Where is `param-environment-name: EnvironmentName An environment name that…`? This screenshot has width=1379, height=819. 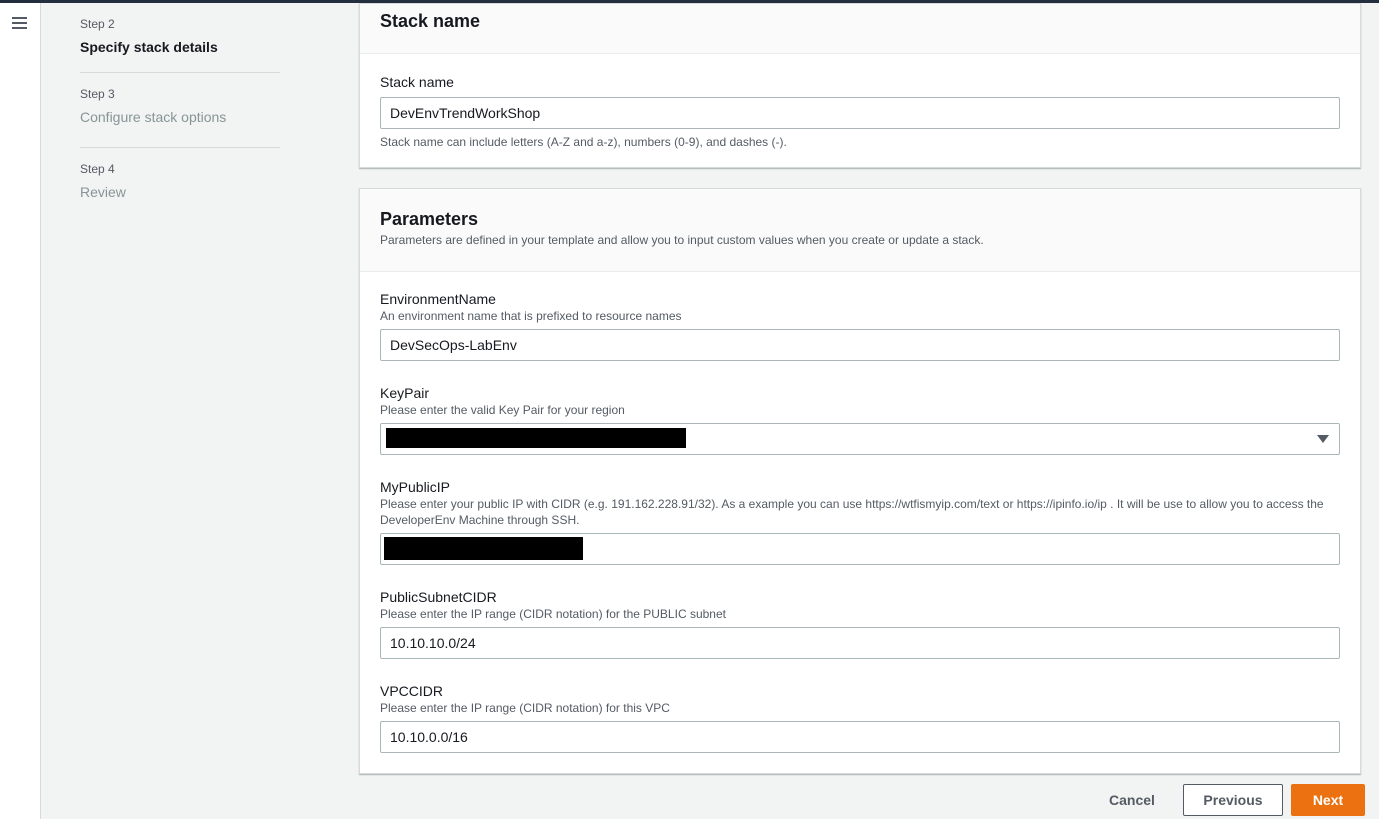
param-environment-name: EnvironmentName An environment name that… is located at coordinates (860, 325).